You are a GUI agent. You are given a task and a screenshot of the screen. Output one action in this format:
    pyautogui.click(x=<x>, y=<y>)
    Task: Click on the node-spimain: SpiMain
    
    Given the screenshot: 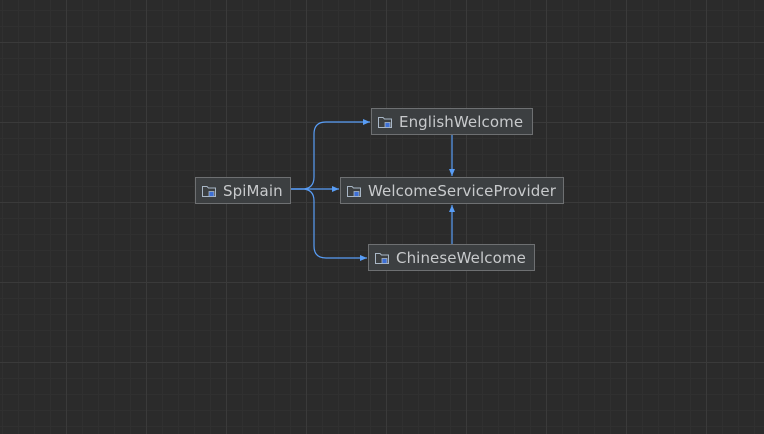 What is the action you would take?
    pyautogui.click(x=243, y=190)
    